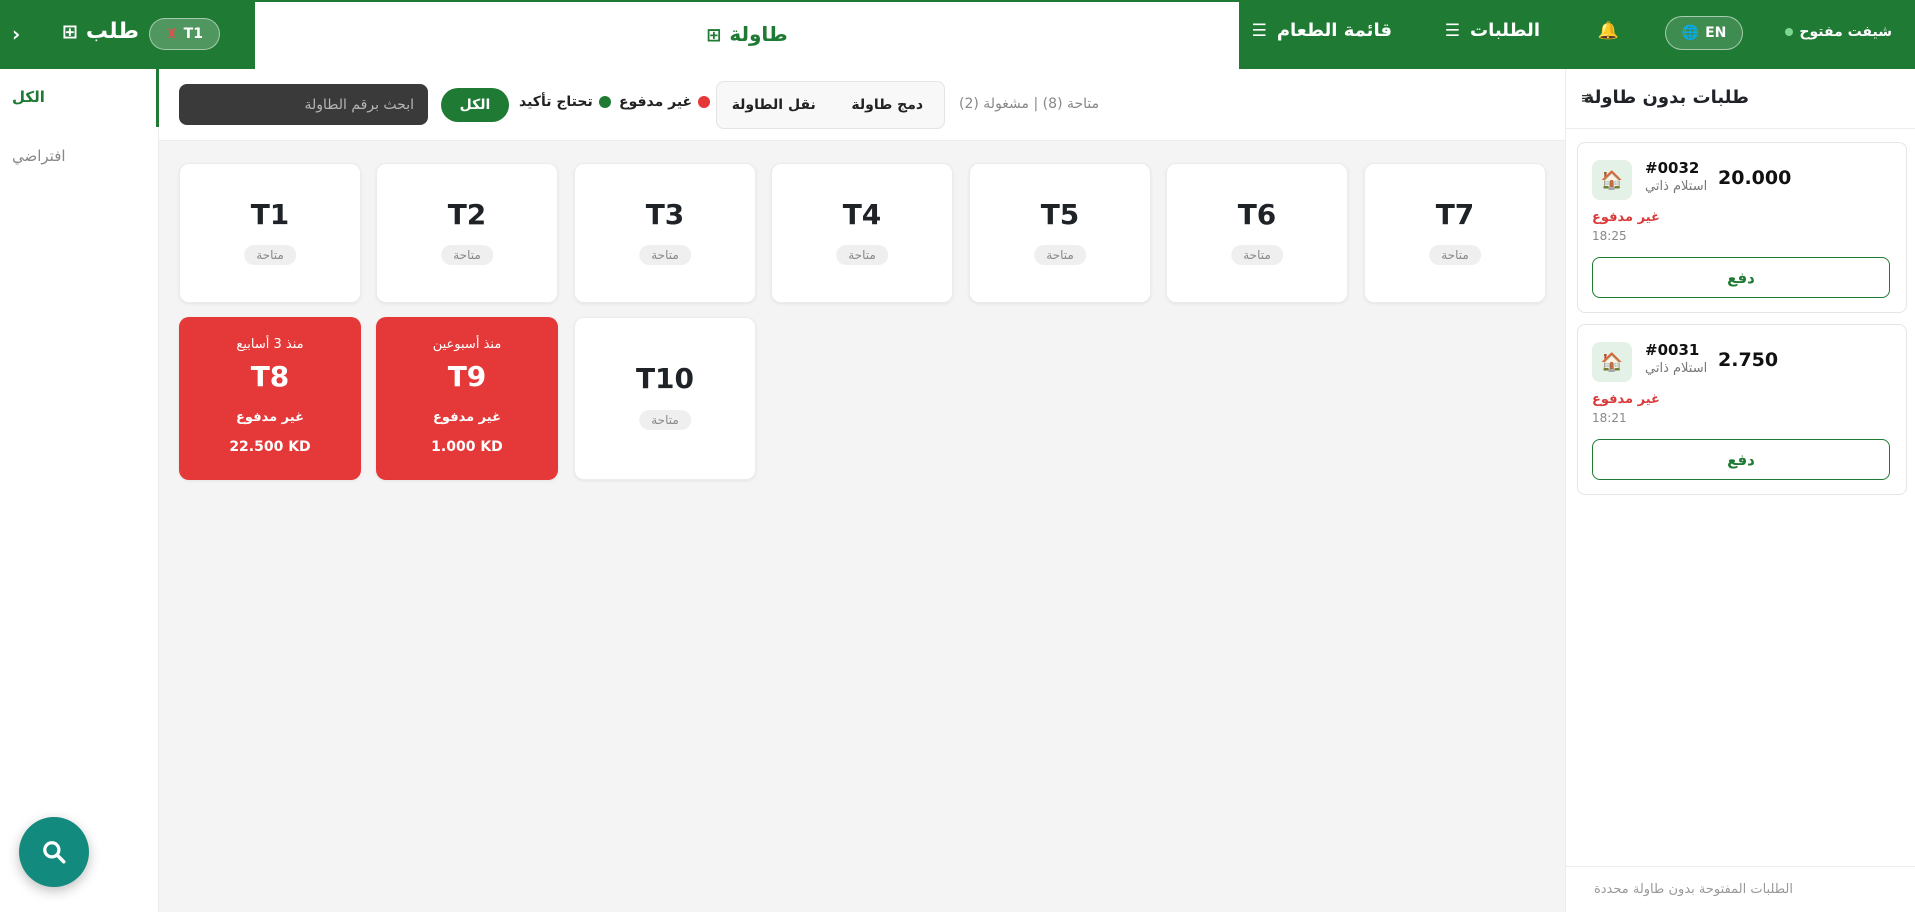 The height and width of the screenshot is (912, 1915). Describe the element at coordinates (28, 97) in the screenshot. I see `category-all: الكل` at that location.